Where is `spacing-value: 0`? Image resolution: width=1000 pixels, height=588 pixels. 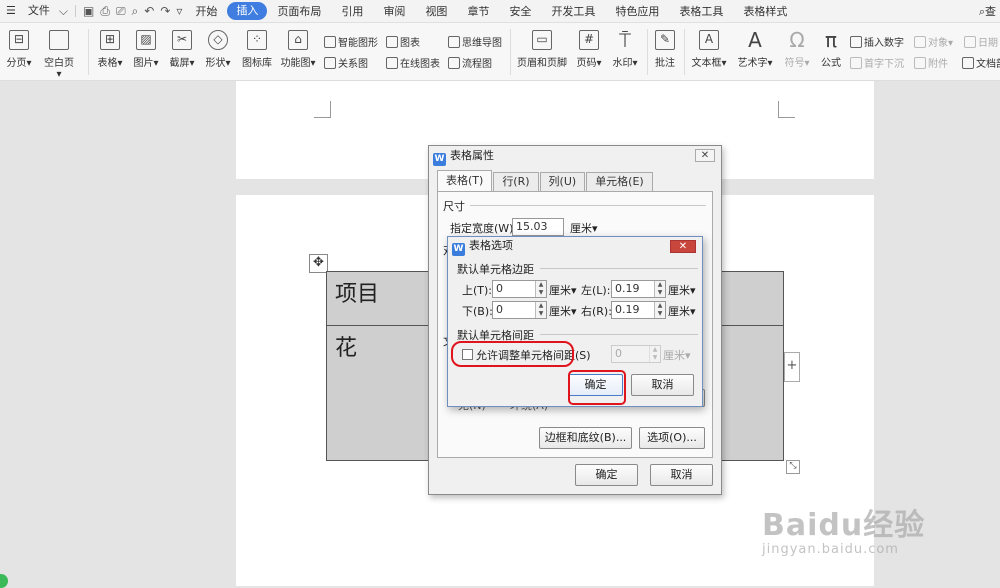
spacing-value: 0 is located at coordinates (618, 353).